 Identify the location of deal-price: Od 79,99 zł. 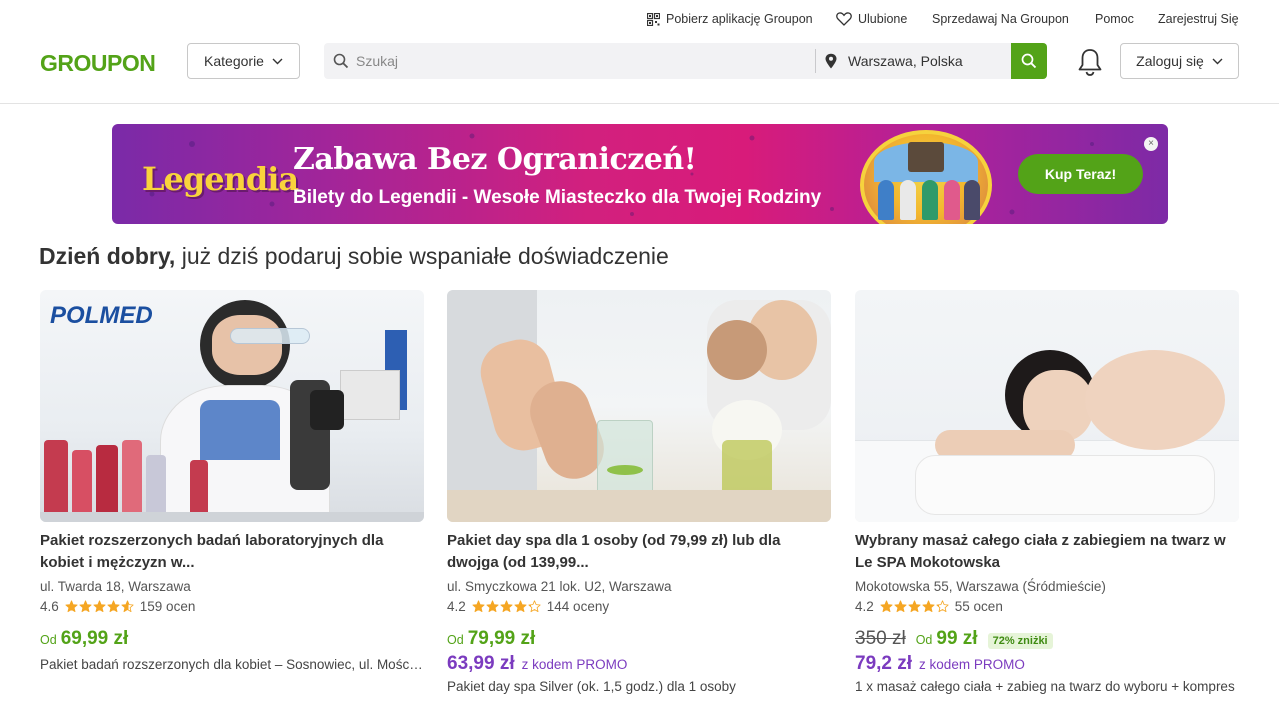
(491, 639).